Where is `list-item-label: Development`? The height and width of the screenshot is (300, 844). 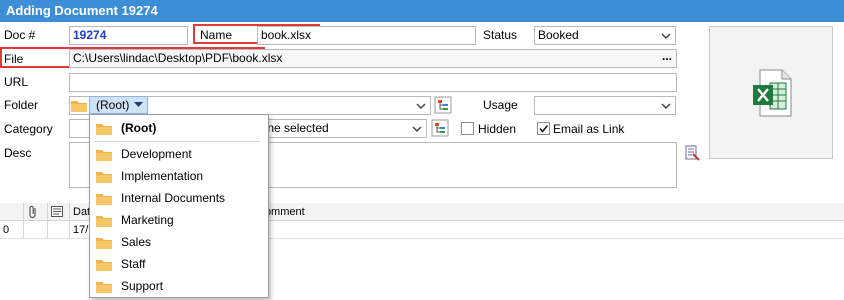 list-item-label: Development is located at coordinates (156, 154).